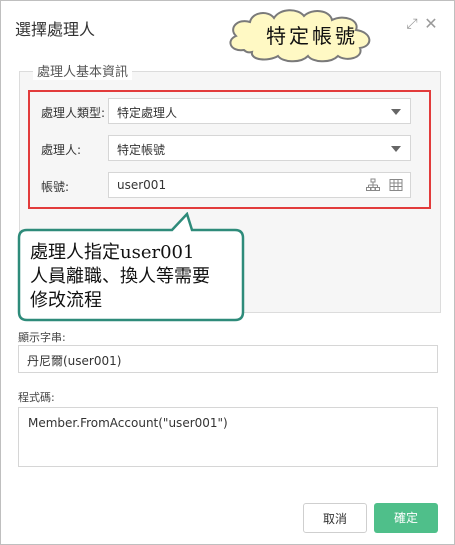 This screenshot has width=455, height=545. Describe the element at coordinates (228, 359) in the screenshot. I see `display-string-input: 丹尼爾(user001)` at that location.